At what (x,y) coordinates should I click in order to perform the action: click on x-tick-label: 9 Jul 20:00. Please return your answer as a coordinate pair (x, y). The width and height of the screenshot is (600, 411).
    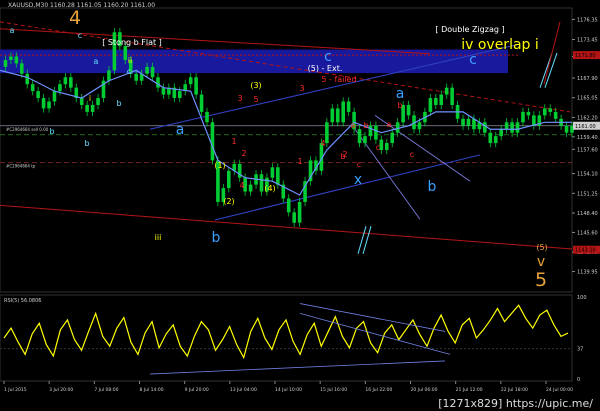
    Looking at the image, I should click on (197, 390).